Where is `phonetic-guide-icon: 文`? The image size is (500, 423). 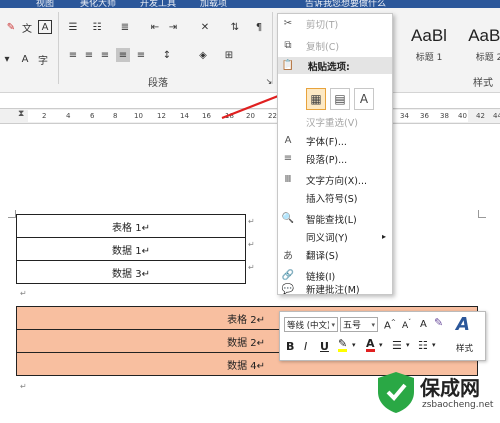
phonetic-guide-icon: 文 is located at coordinates (27, 27).